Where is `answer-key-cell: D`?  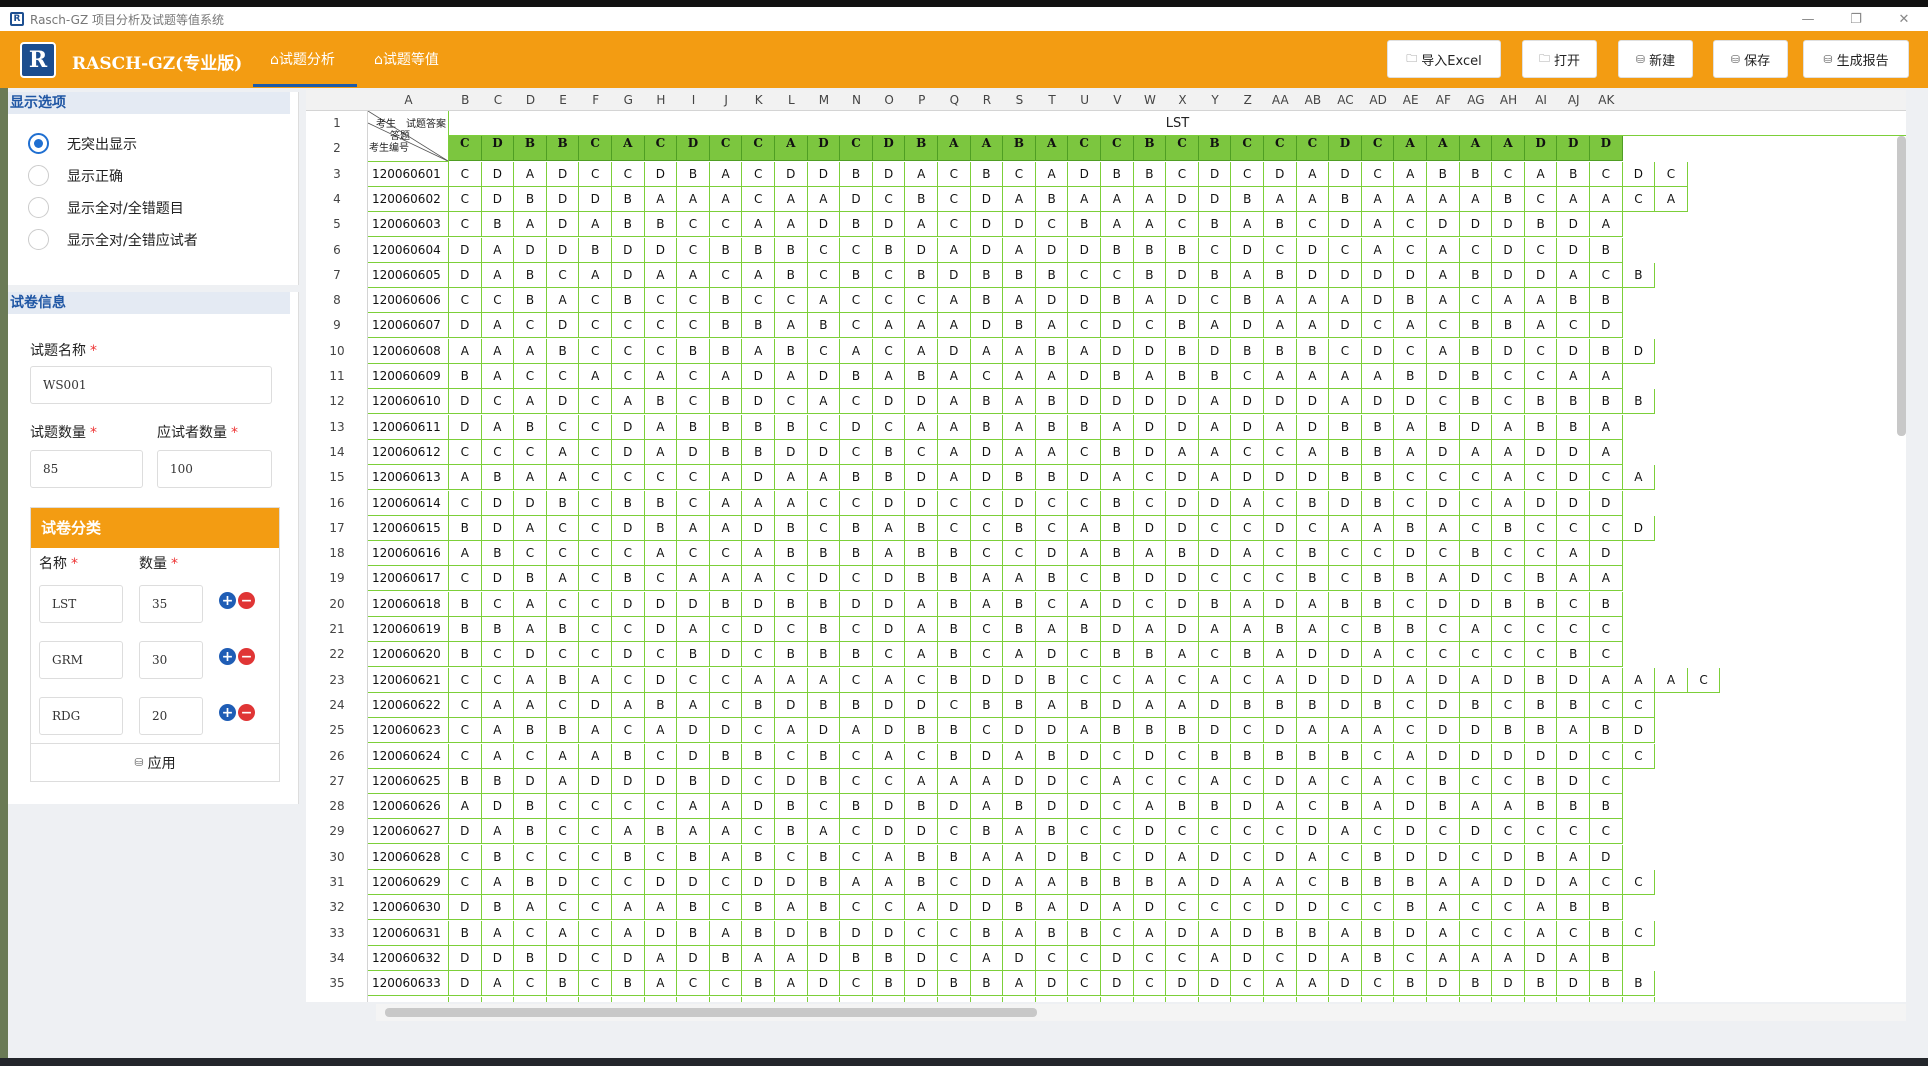 answer-key-cell: D is located at coordinates (1345, 149).